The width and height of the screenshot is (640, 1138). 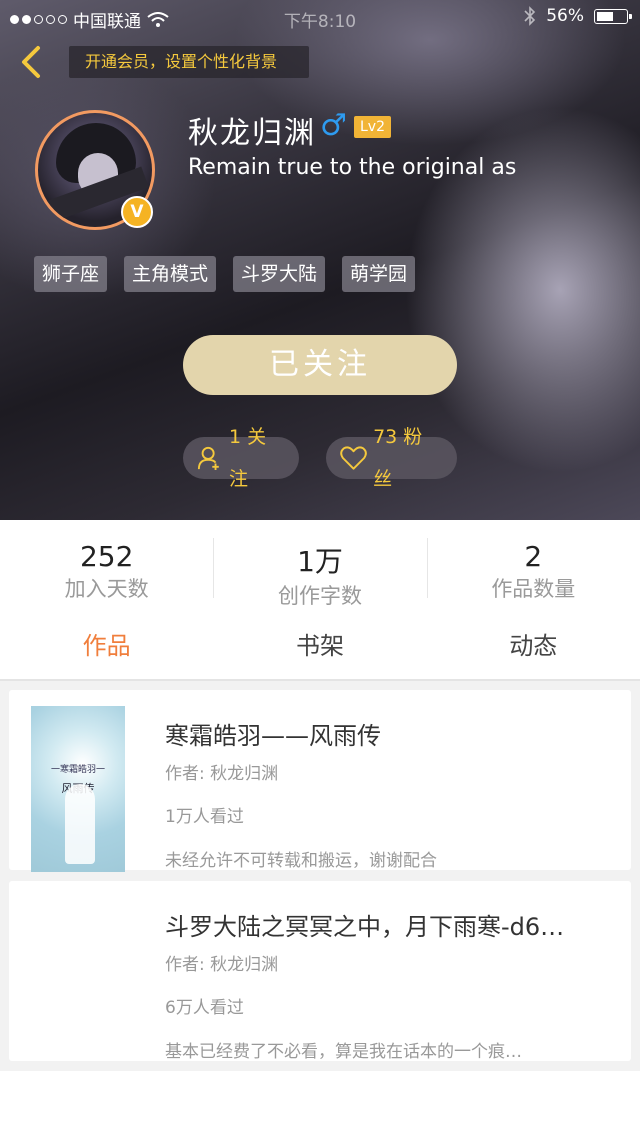 What do you see at coordinates (106, 589) in the screenshot?
I see `stat-label: 加入天数` at bounding box center [106, 589].